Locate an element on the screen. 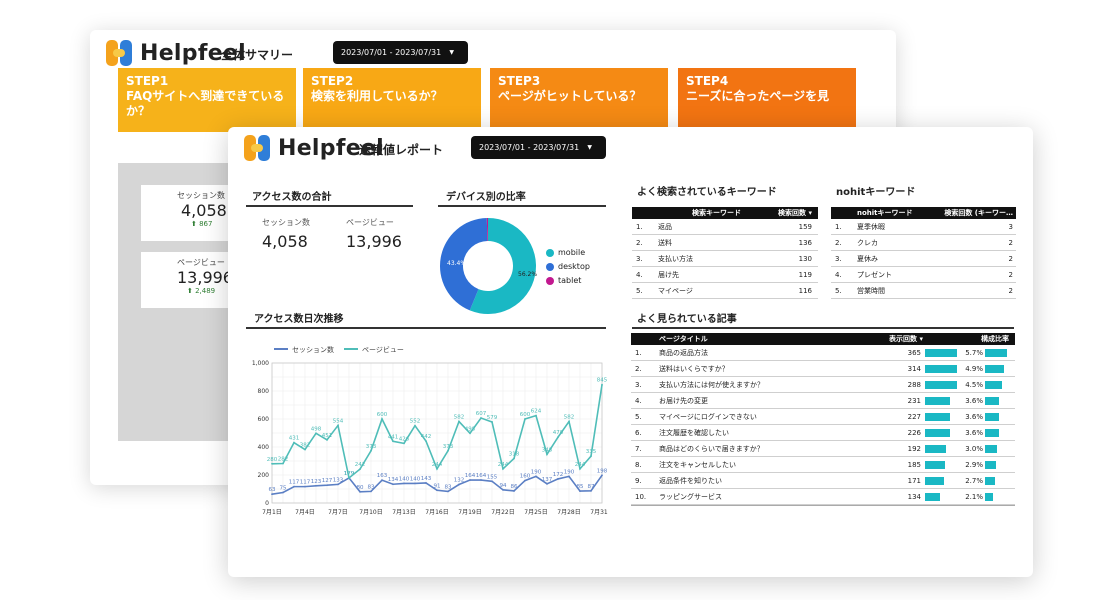  article-title: マイページにログインできない is located at coordinates (762, 417).